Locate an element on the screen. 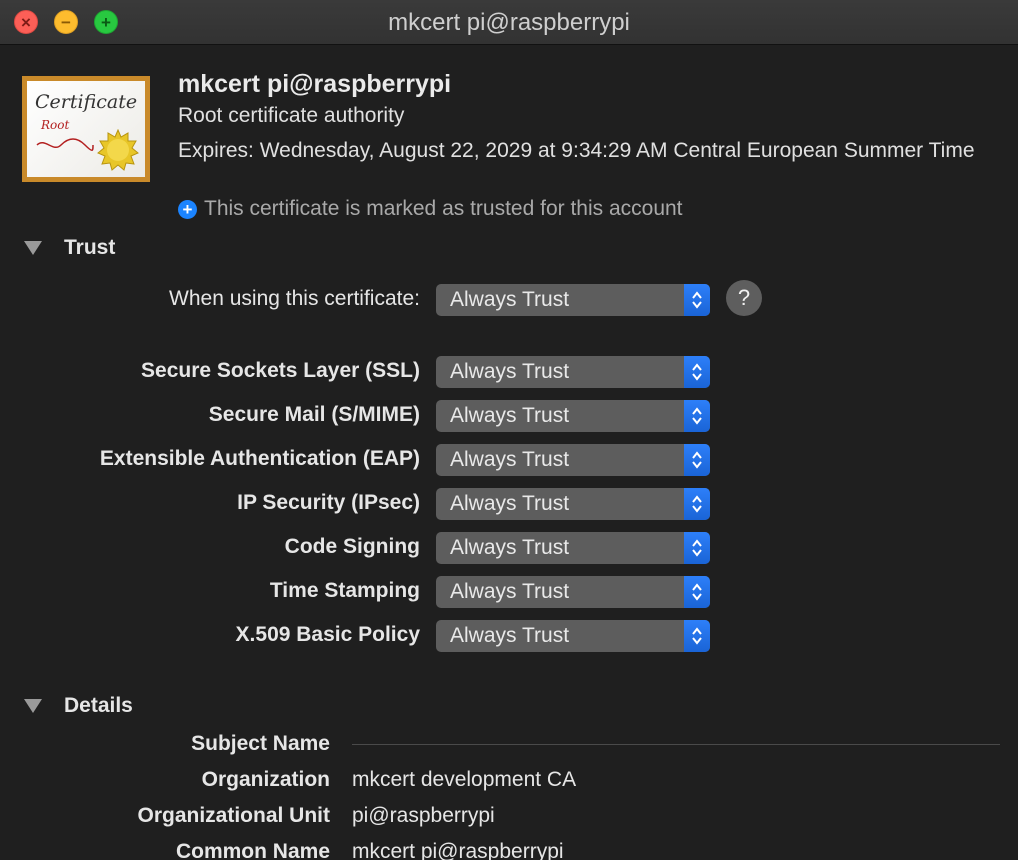  policy-popup-smime: Always Trust is located at coordinates (573, 416).